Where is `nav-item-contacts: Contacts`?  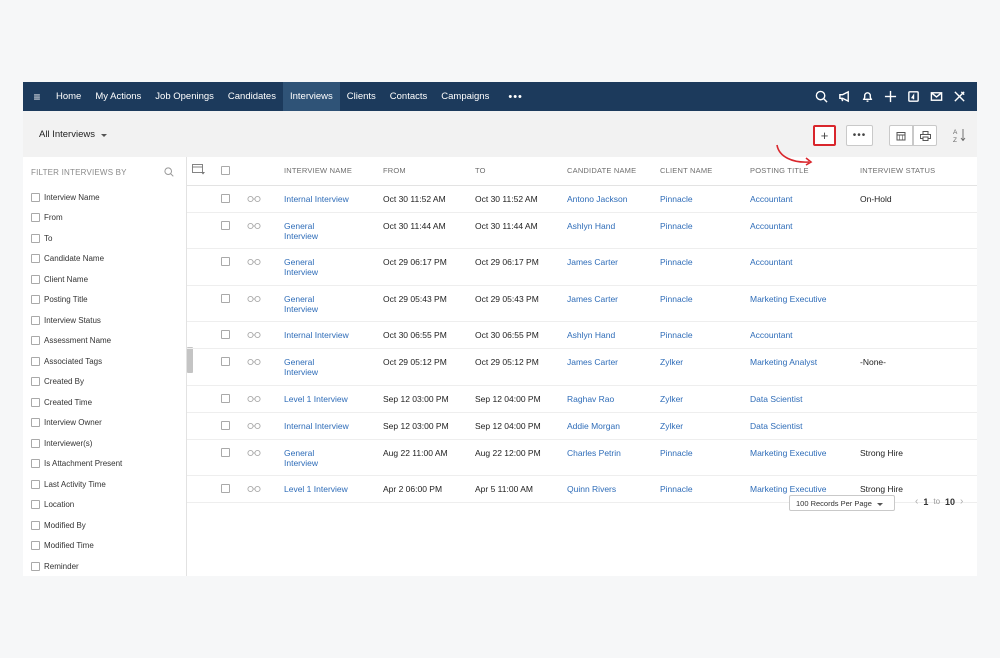 nav-item-contacts: Contacts is located at coordinates (409, 96).